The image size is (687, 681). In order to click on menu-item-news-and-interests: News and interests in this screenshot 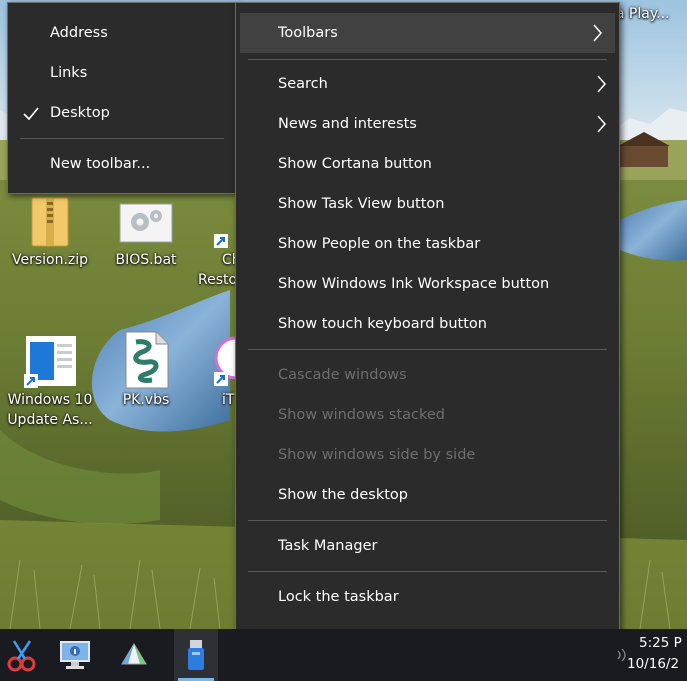, I will do `click(427, 124)`.